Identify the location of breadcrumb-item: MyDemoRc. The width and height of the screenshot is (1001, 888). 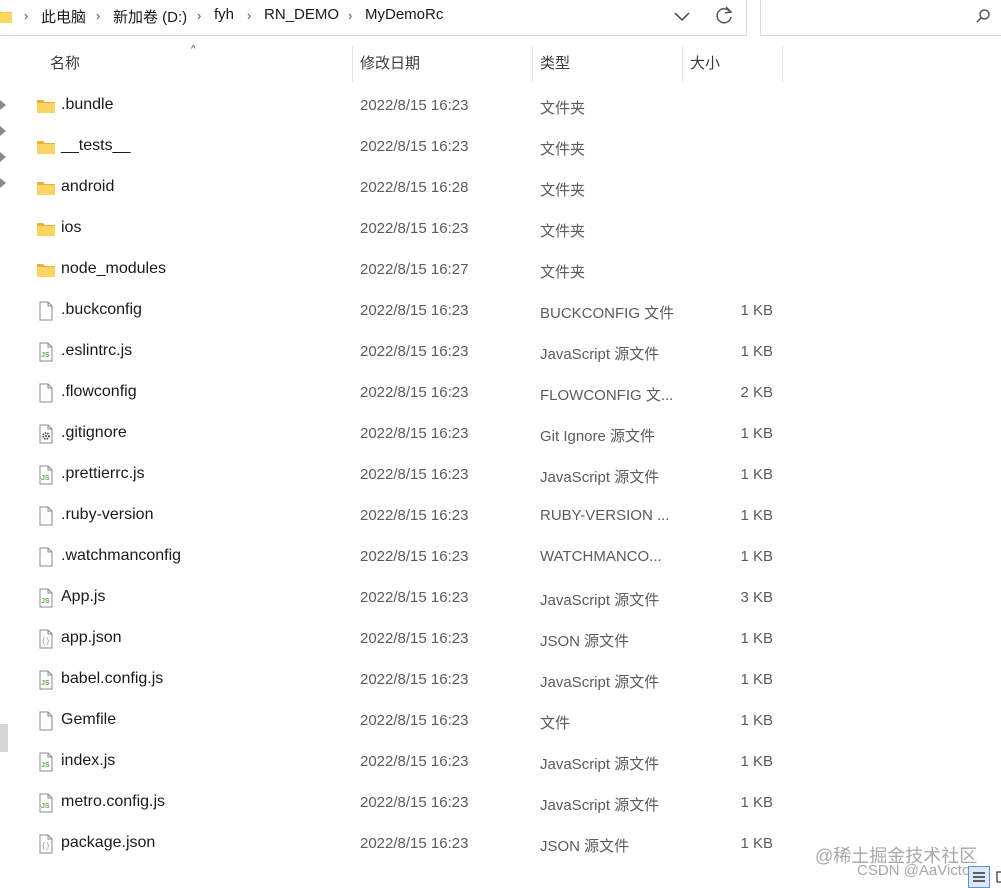
(404, 14).